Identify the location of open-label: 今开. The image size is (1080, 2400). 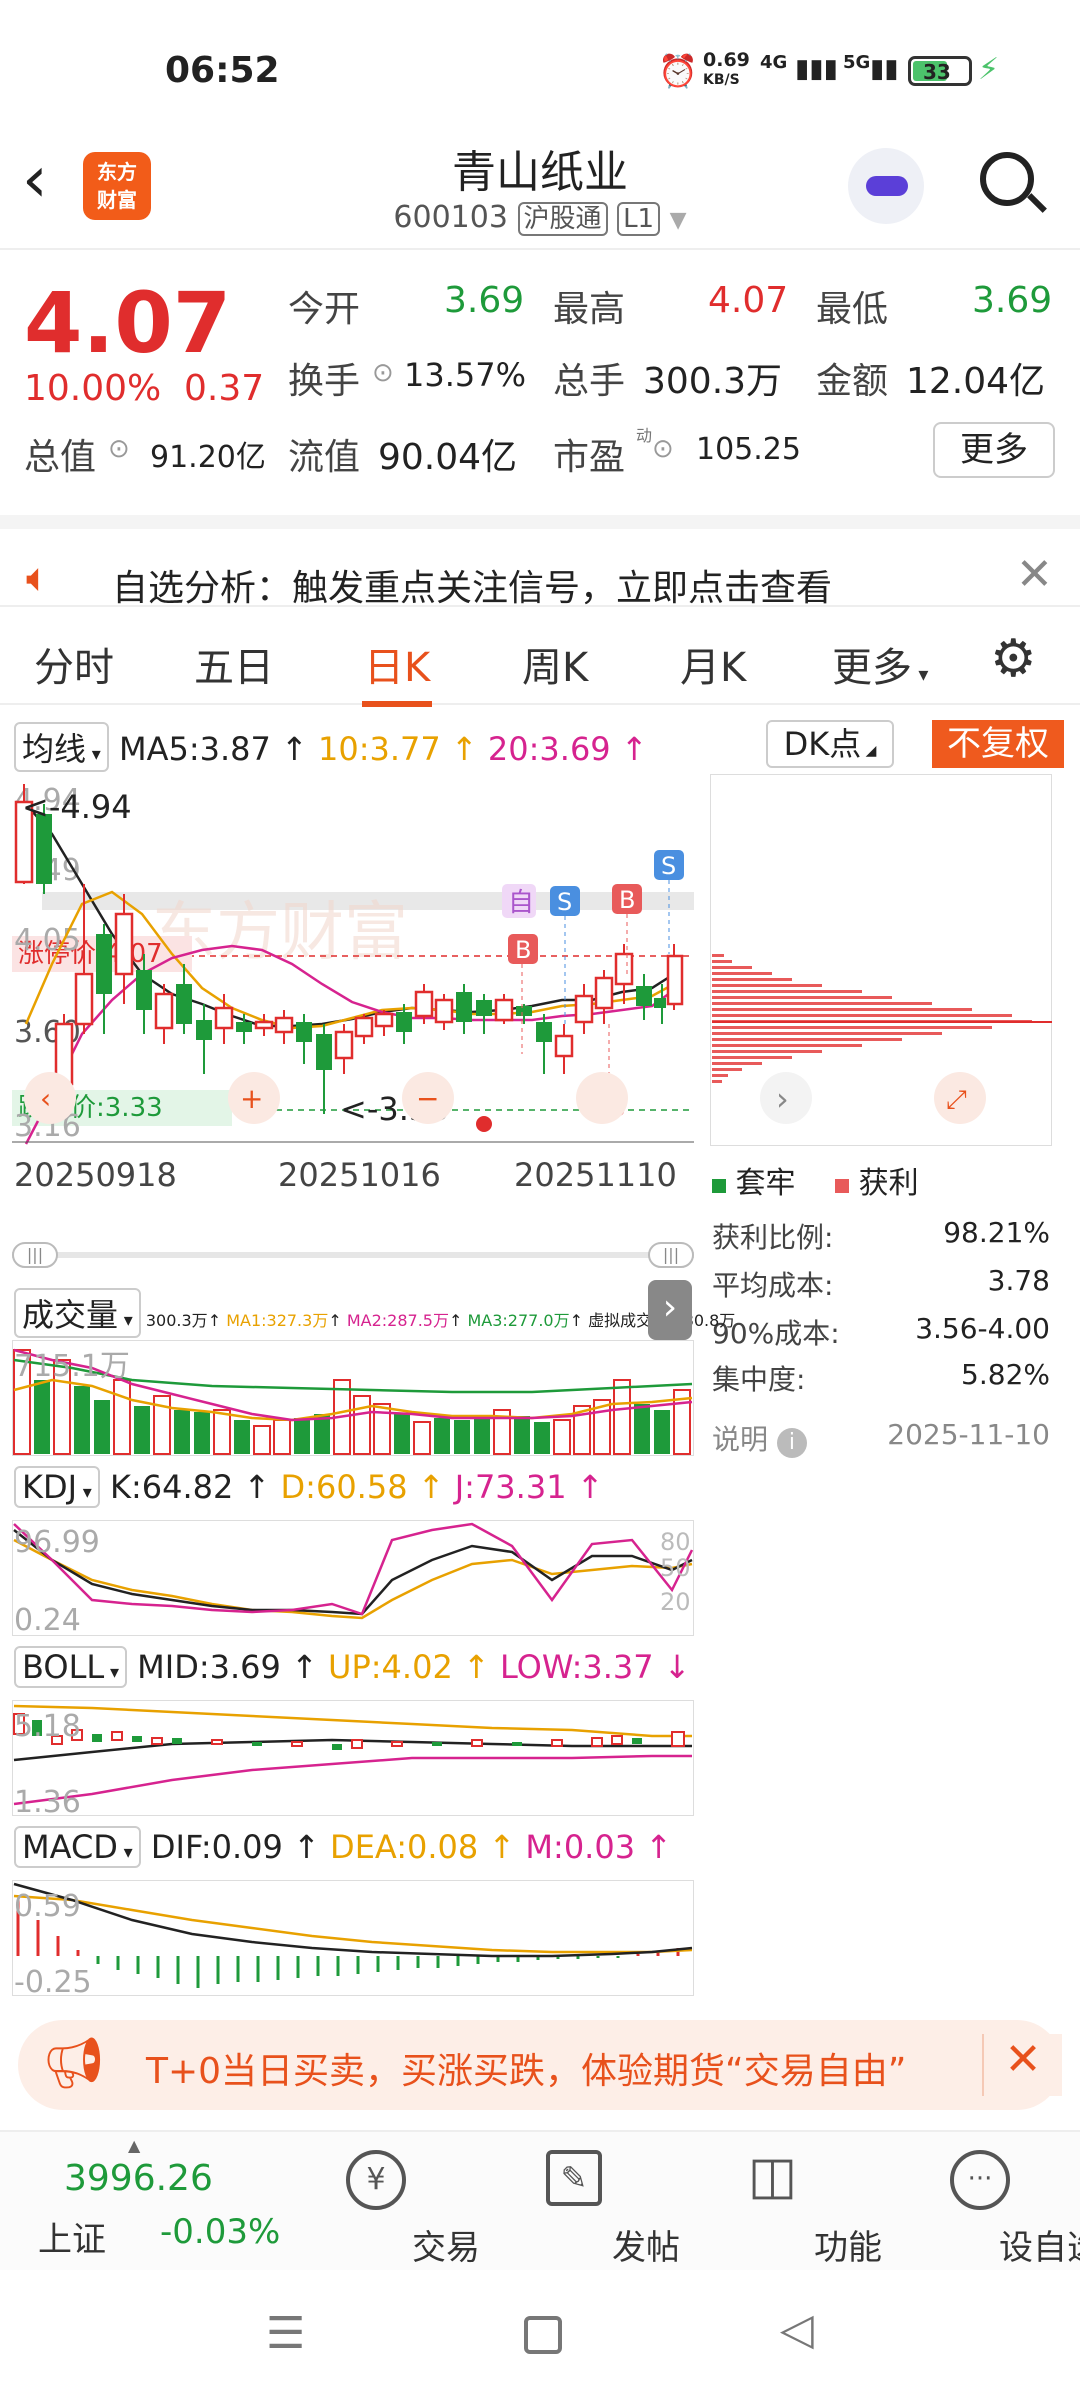
(324, 309).